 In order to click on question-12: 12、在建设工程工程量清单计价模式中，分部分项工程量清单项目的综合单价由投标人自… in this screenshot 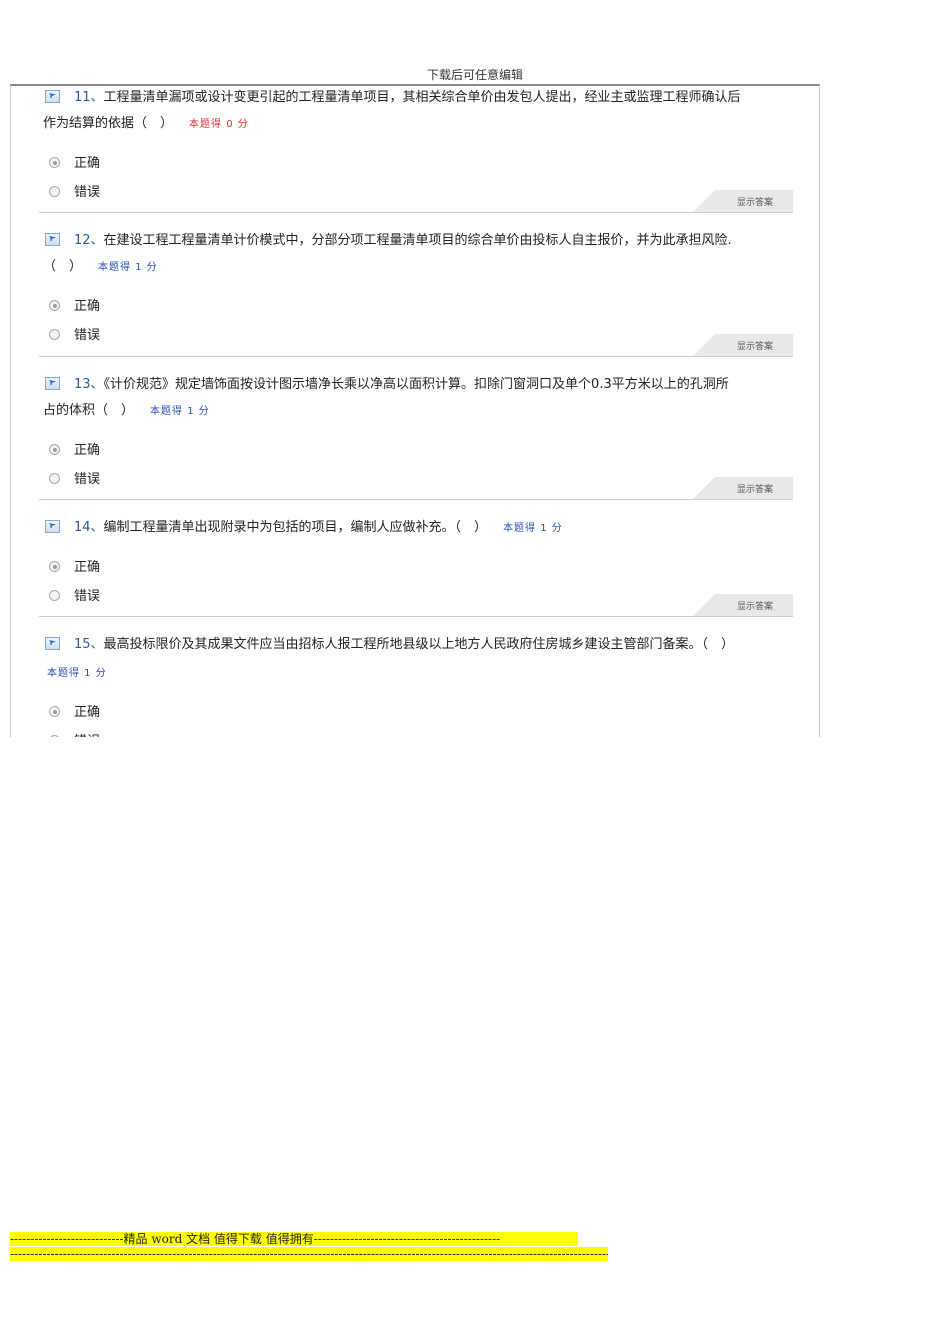, I will do `click(416, 285)`.